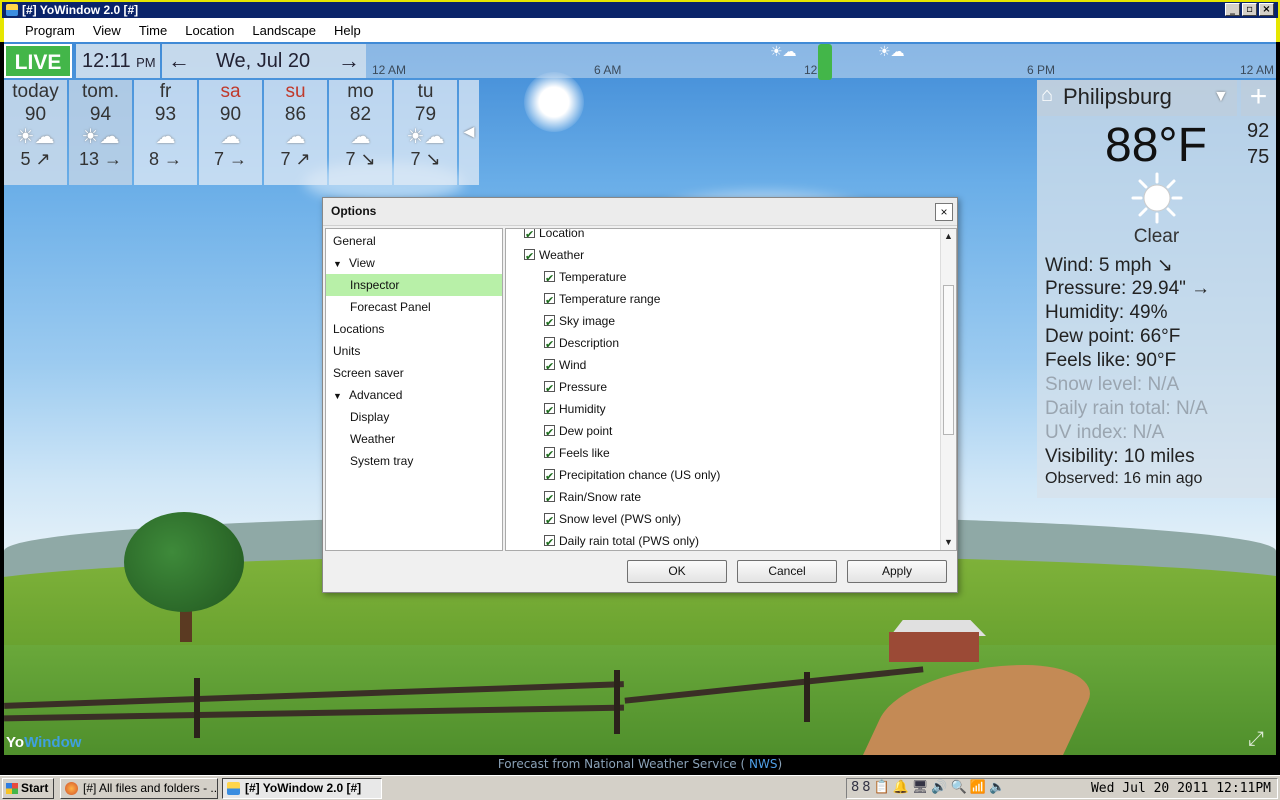 This screenshot has height=800, width=1280. What do you see at coordinates (302, 788) in the screenshot?
I see `taskbar-item-yowindow: [#] YoWindow 2.0 [#]` at bounding box center [302, 788].